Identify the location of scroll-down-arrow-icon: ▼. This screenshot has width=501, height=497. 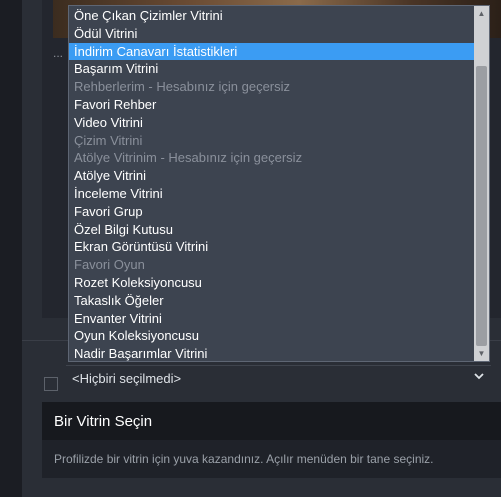
(481, 353).